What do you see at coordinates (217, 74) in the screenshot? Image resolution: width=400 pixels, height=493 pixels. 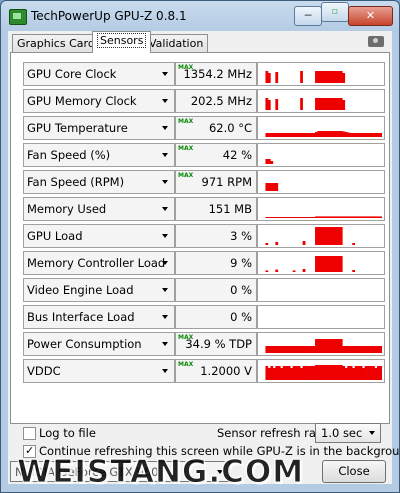 I see `sensor-value: 1354.2 MHz` at bounding box center [217, 74].